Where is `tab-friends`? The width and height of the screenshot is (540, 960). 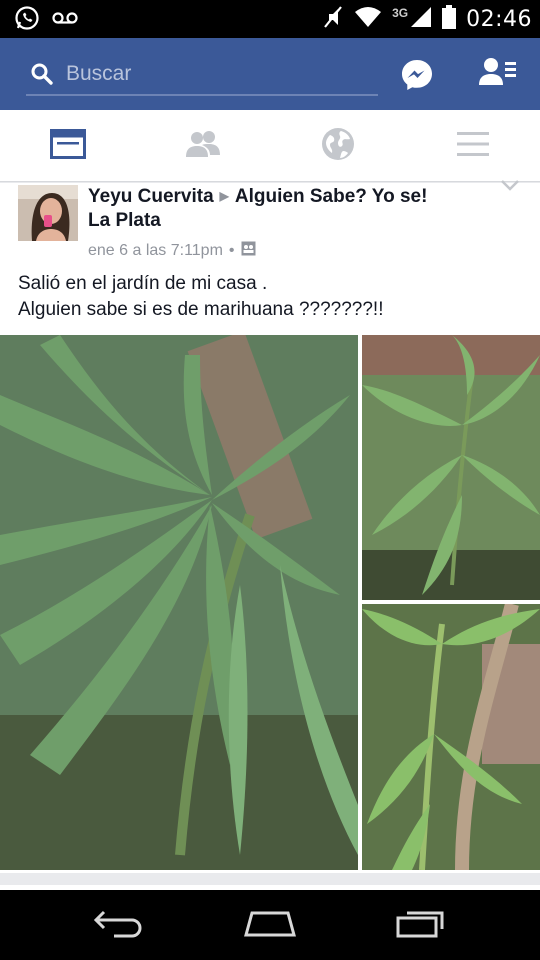
tab-friends is located at coordinates (202, 146).